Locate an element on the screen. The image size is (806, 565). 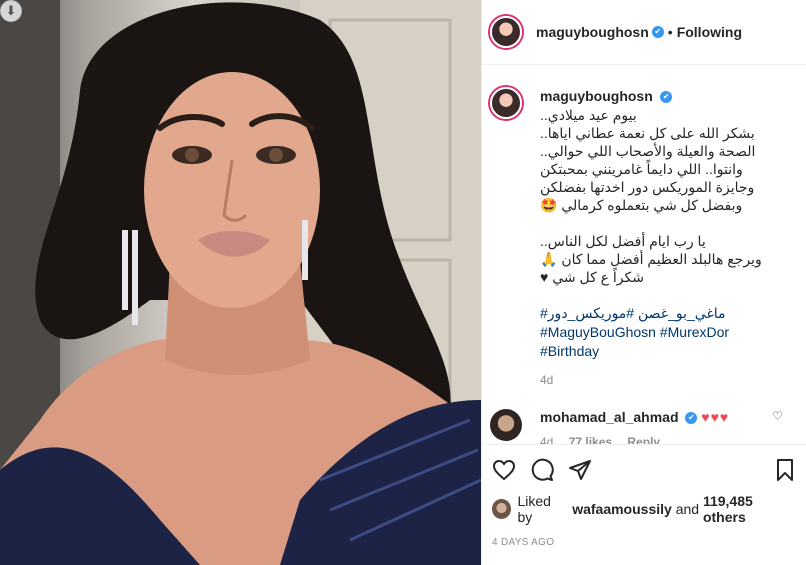
hashtag-link: #Birthday is located at coordinates (665, 351).